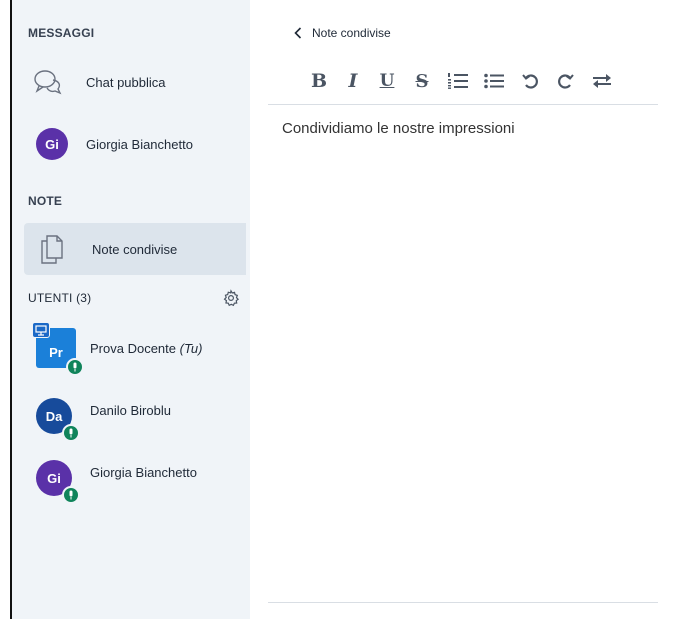  What do you see at coordinates (191, 348) in the screenshot?
I see `you-tag: (Tu)` at bounding box center [191, 348].